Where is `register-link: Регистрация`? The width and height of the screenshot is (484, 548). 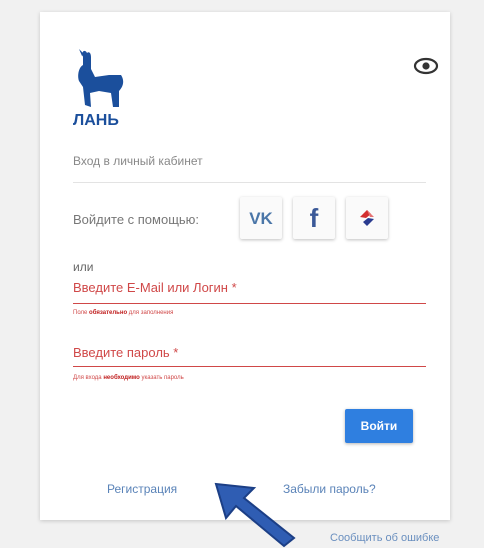
register-link: Регистрация is located at coordinates (142, 489).